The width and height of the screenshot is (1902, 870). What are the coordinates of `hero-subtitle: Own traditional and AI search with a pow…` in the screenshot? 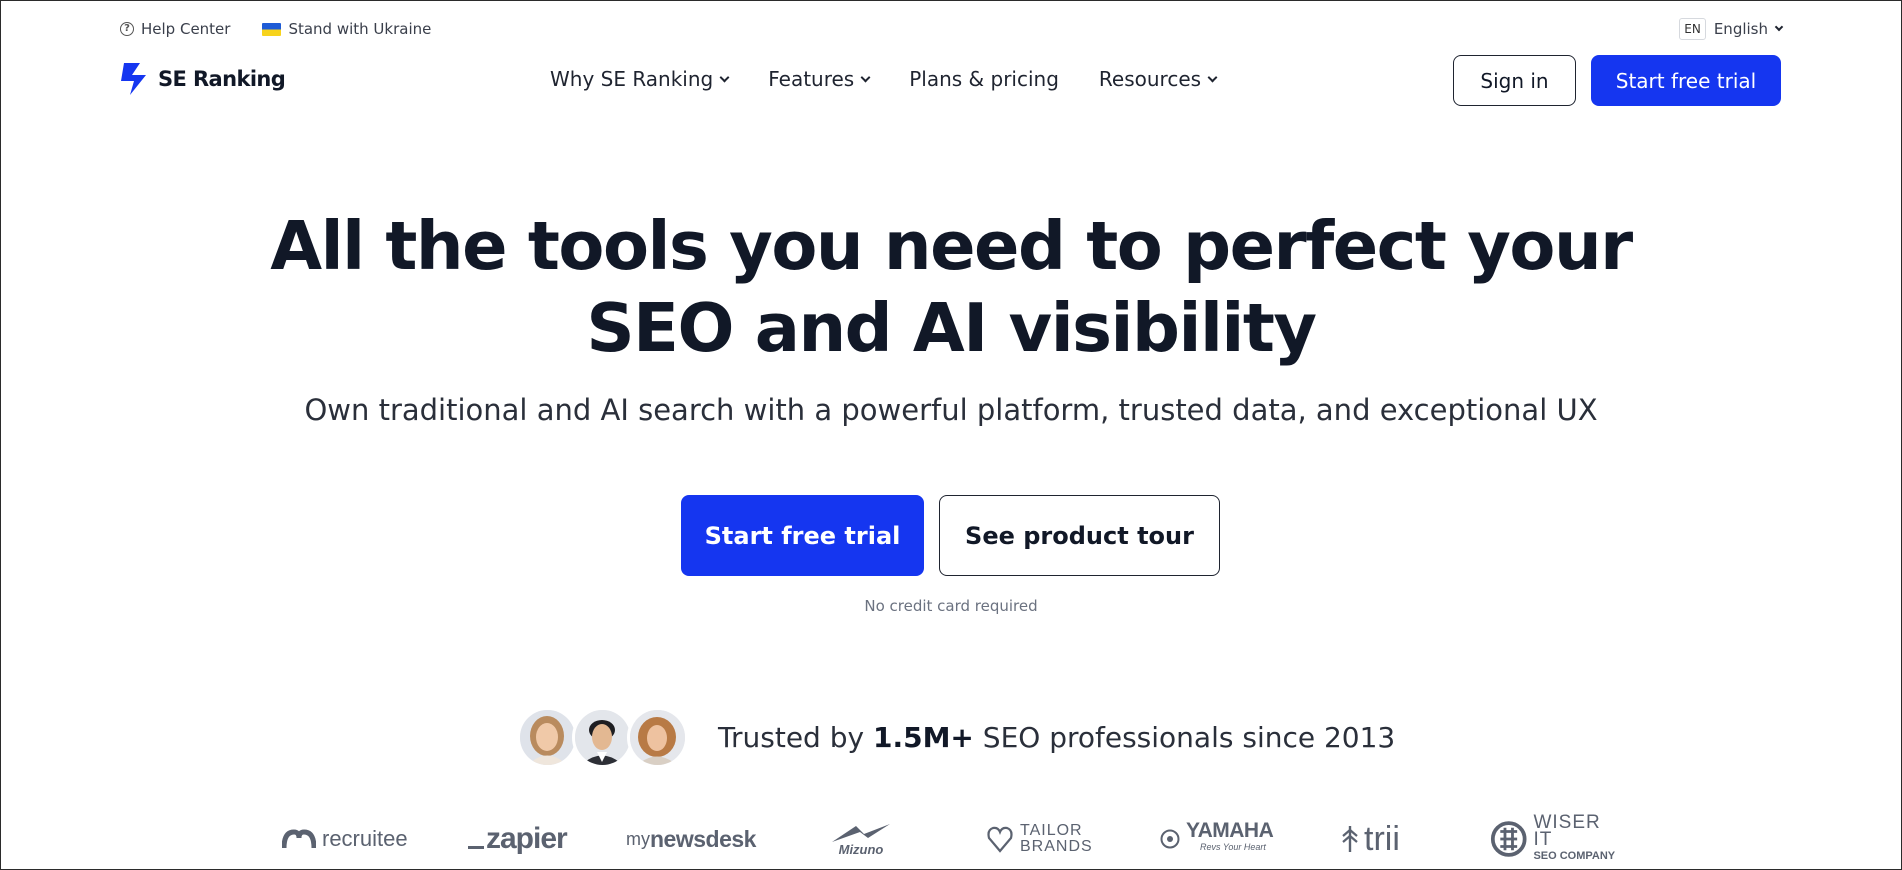 It's located at (951, 410).